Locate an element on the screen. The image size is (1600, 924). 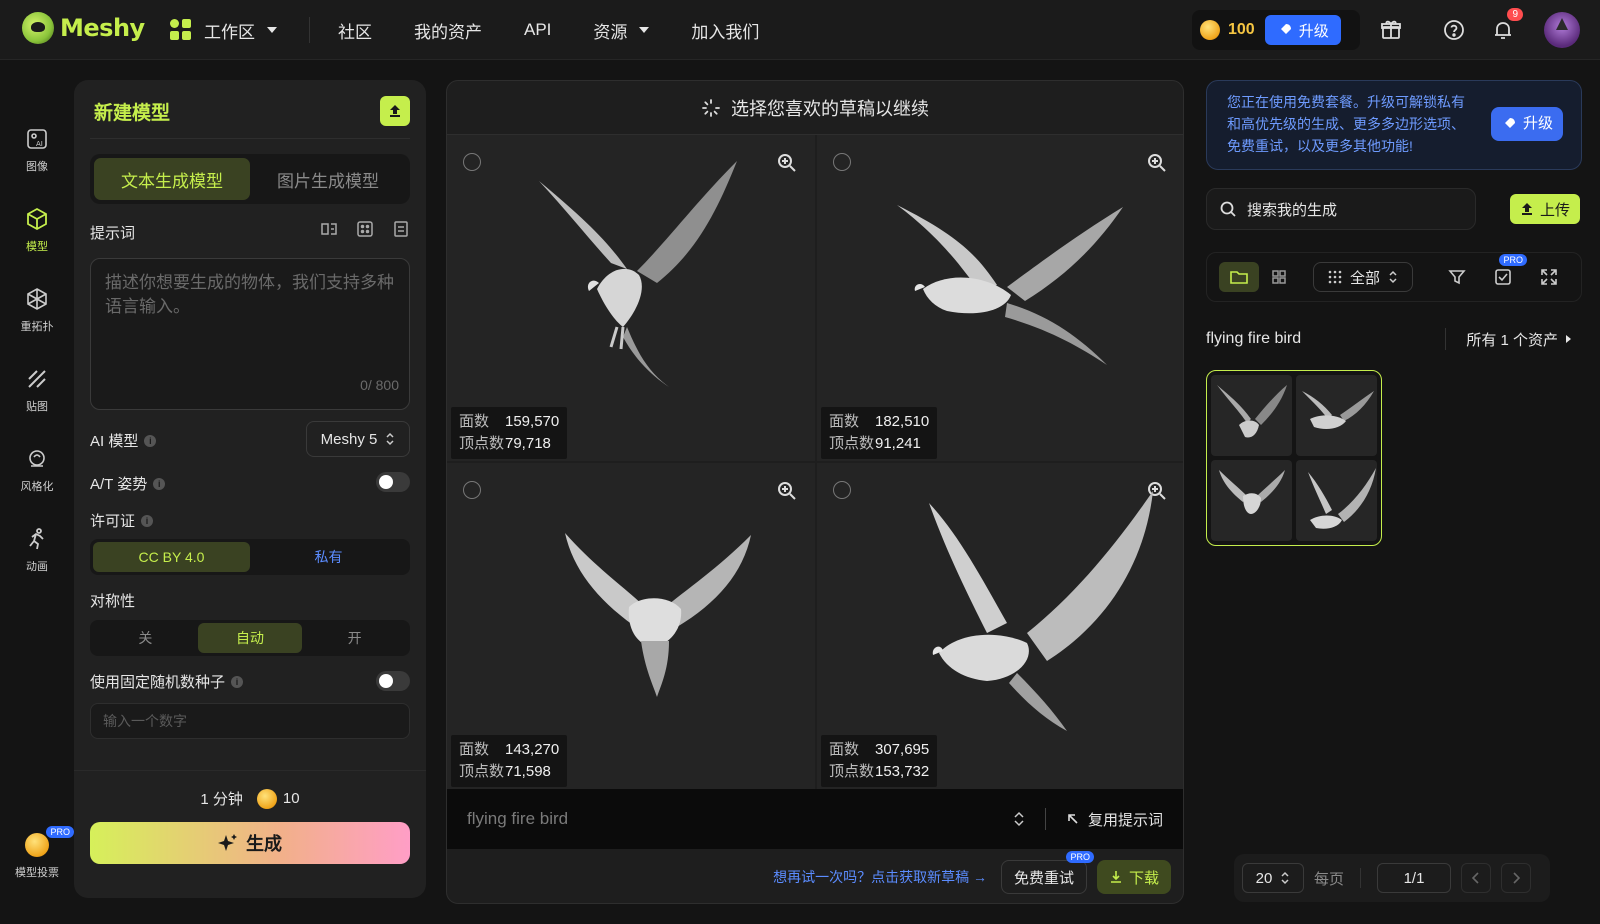
reuse-prompt-button: 复用提示词 is located at coordinates (1114, 819).